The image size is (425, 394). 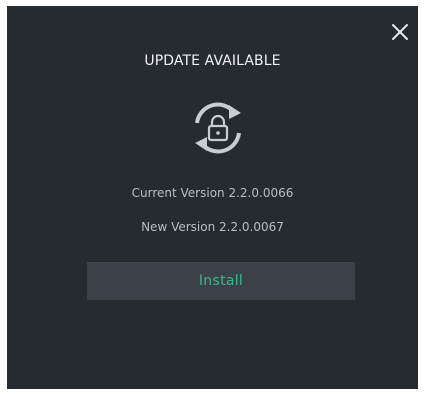 I want to click on new-version-text: New Version 2.2.0.0067, so click(x=212, y=227).